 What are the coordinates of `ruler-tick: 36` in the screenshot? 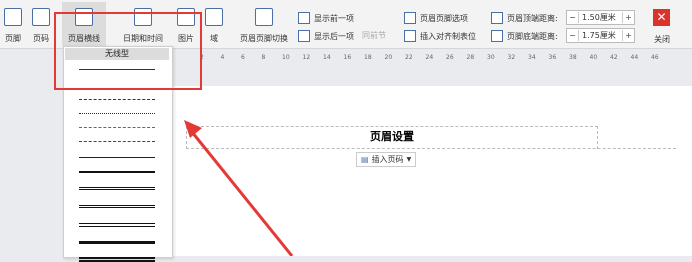 It's located at (552, 57).